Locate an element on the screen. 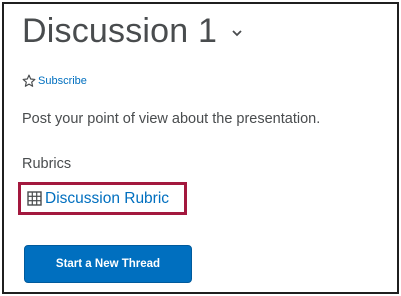  topic-title-row: Discussion 1 is located at coordinates (132, 31).